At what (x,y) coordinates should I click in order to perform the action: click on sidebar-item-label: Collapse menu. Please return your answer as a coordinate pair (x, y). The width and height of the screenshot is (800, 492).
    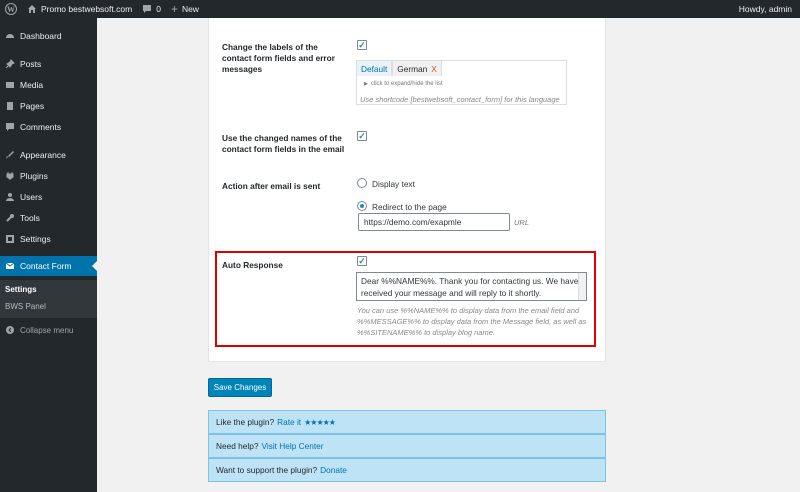
    Looking at the image, I should click on (47, 330).